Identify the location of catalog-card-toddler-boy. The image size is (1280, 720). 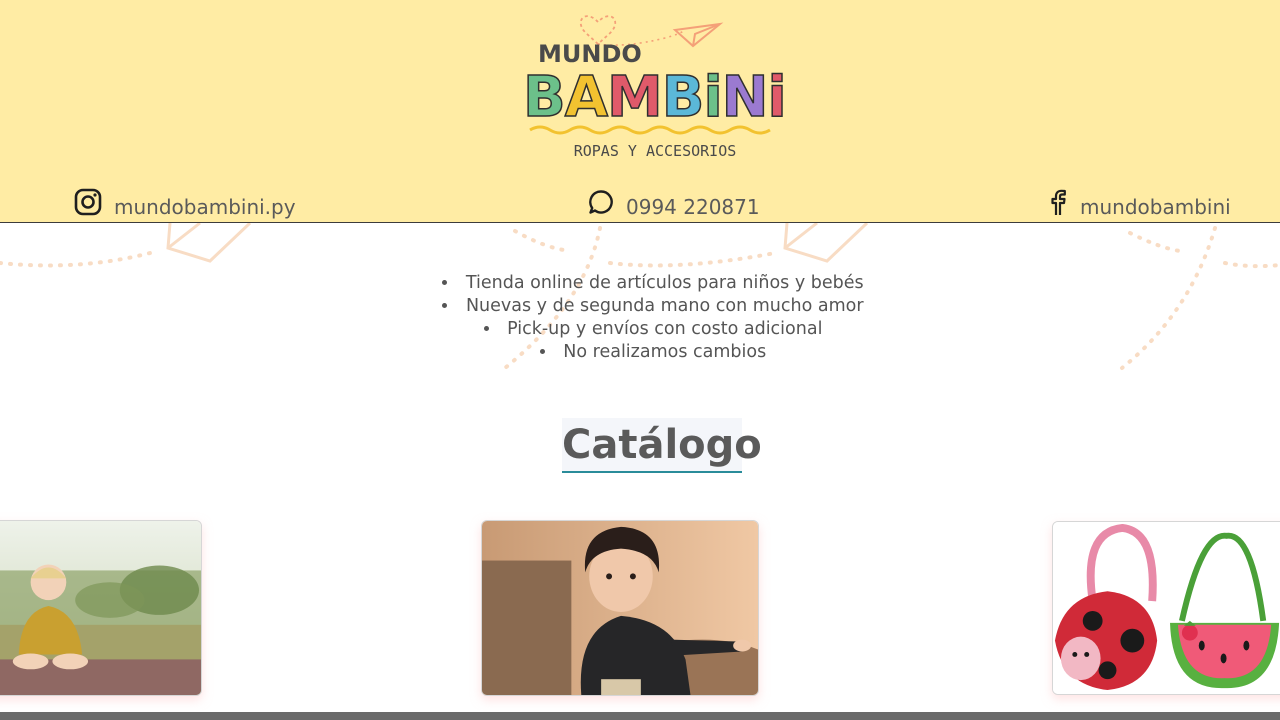
(620, 608).